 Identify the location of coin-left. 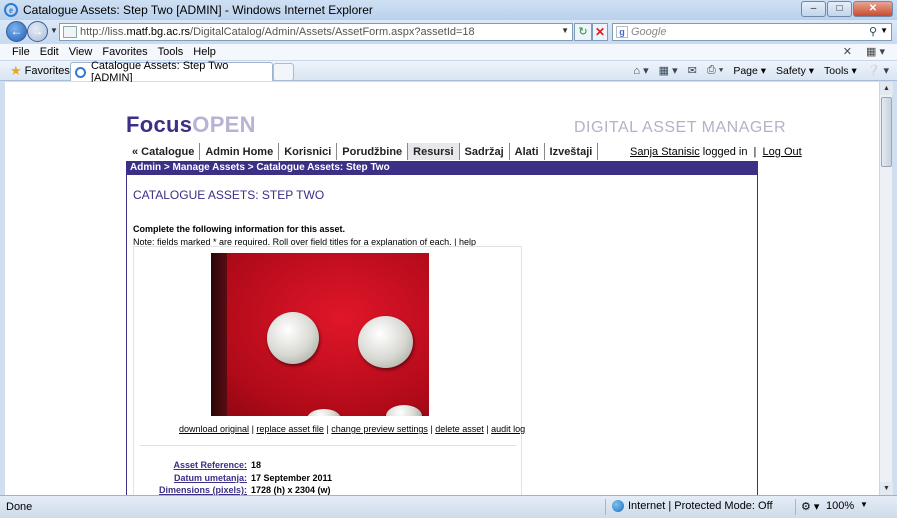
(293, 338).